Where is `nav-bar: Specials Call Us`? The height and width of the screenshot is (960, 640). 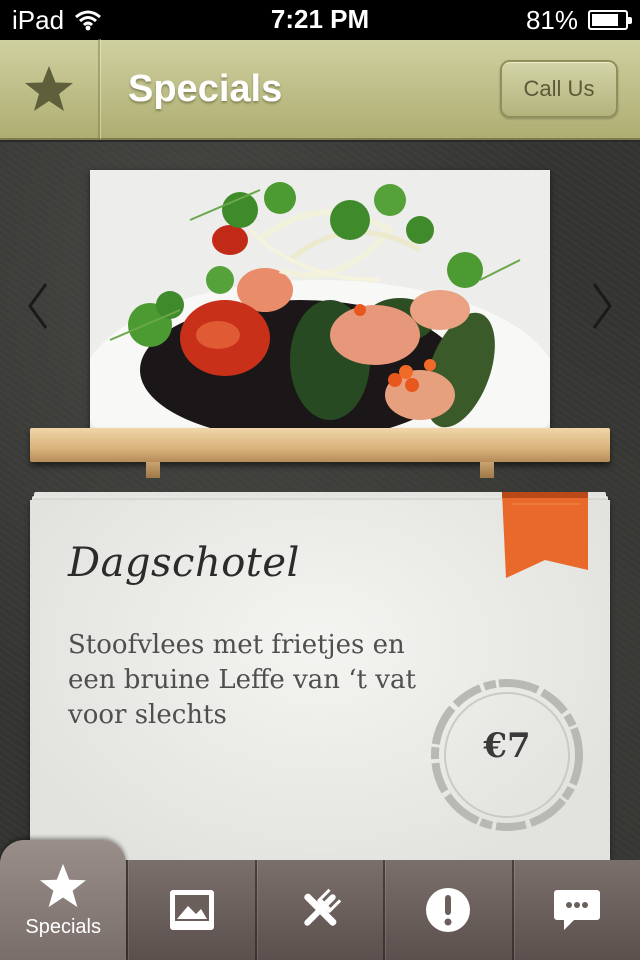 nav-bar: Specials Call Us is located at coordinates (320, 89).